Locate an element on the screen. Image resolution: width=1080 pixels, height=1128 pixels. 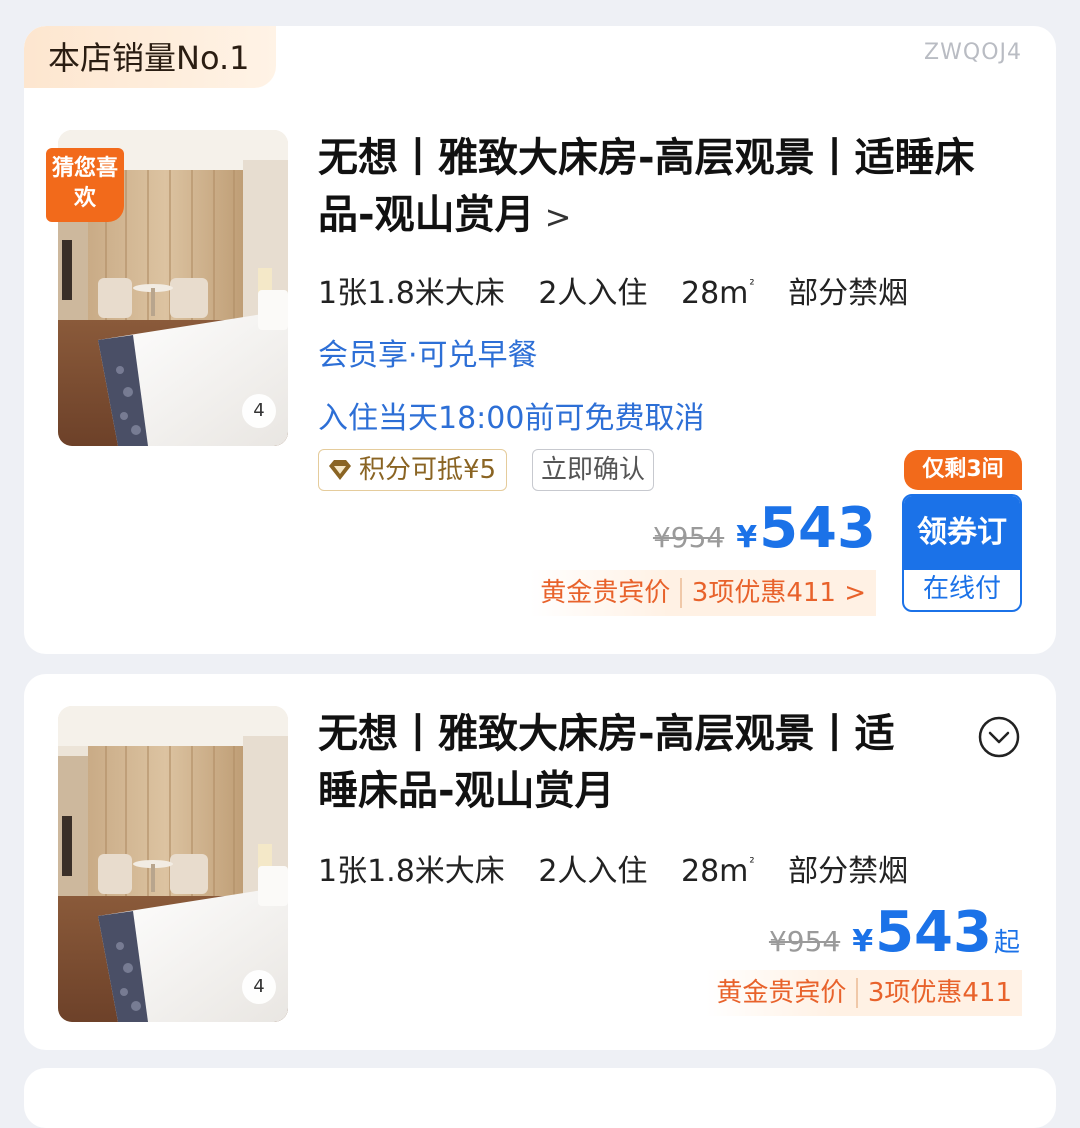
book-button-sublabel: 在线付 is located at coordinates (961, 589).